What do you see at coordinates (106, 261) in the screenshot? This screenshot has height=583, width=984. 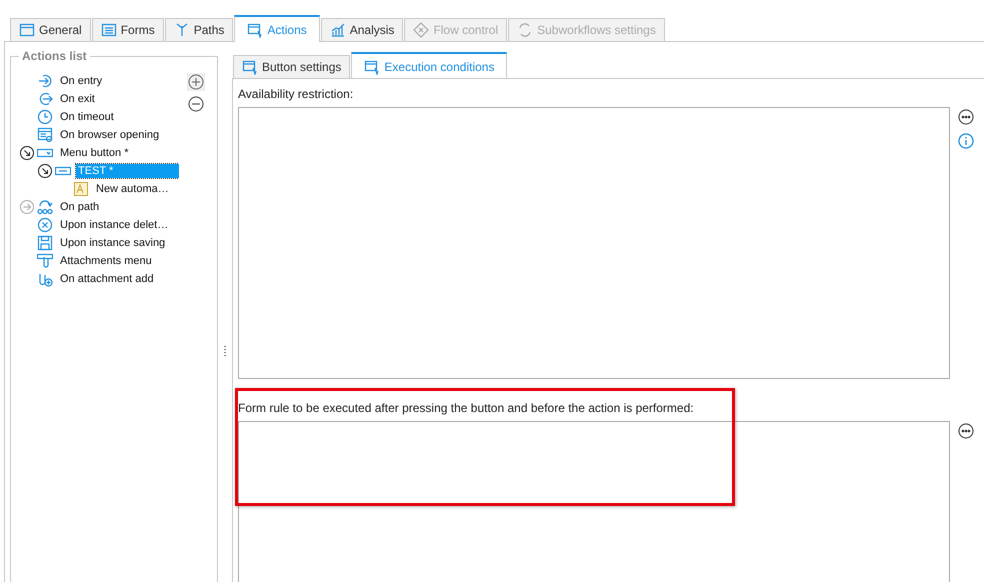 I see `tree-item: Attachments menu` at bounding box center [106, 261].